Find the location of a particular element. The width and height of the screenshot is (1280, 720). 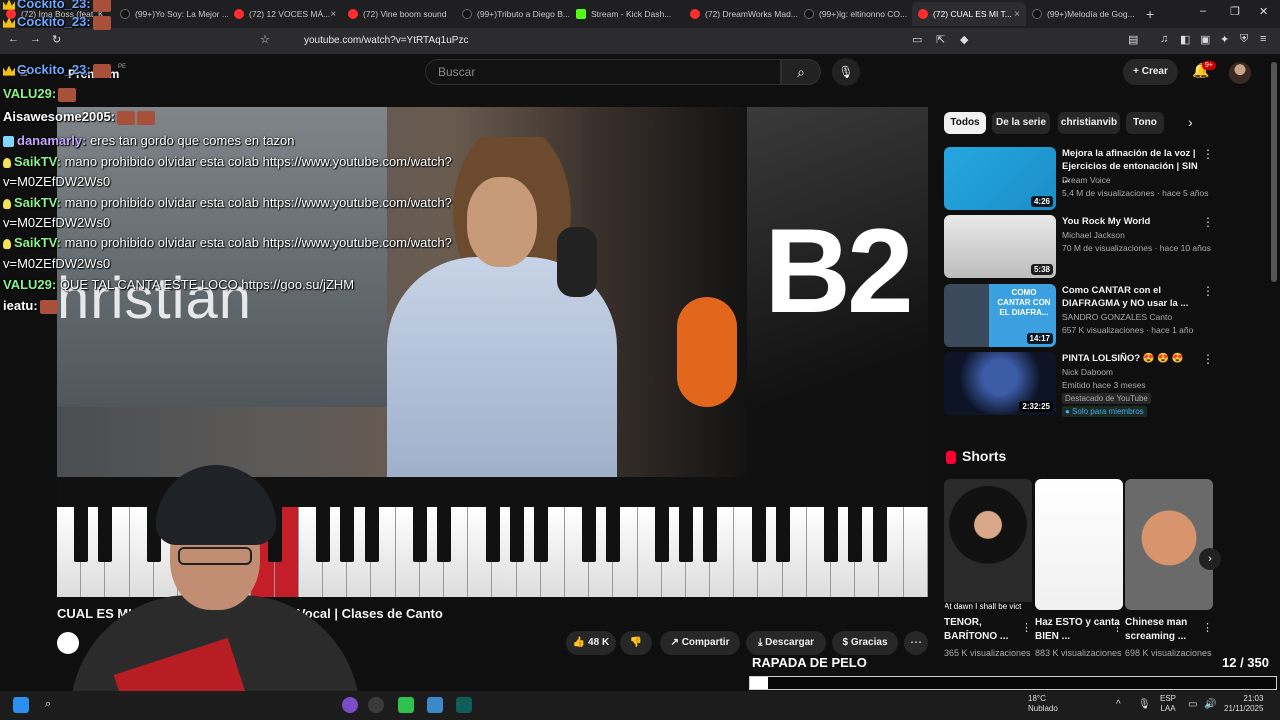

windows-start-icon is located at coordinates (21, 705).